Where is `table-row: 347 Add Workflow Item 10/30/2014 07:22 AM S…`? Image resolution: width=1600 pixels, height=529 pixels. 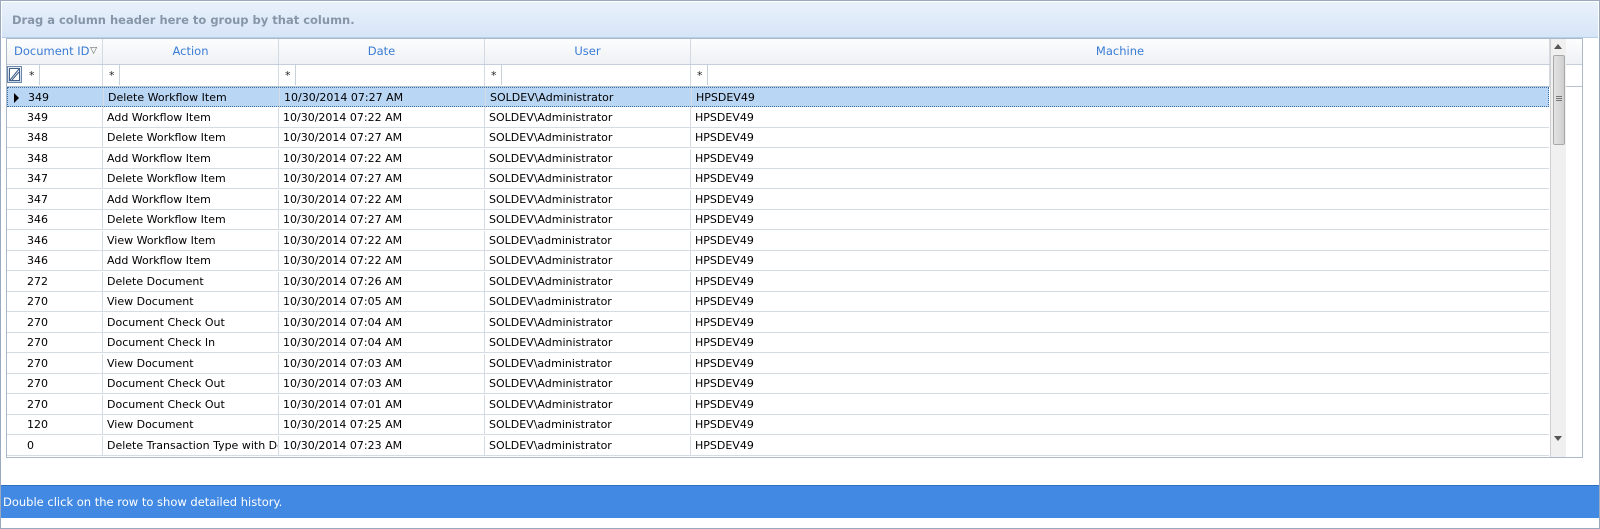 table-row: 347 Add Workflow Item 10/30/2014 07:22 AM S… is located at coordinates (778, 199).